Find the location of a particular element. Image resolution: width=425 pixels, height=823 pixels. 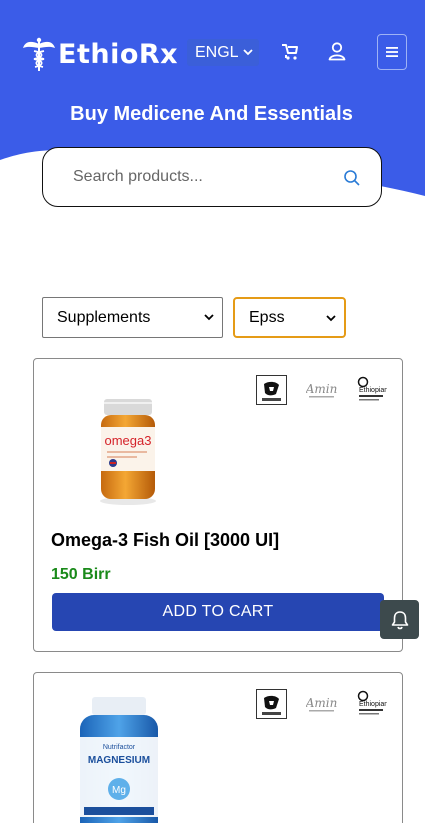

product-image: Nutrifactor MAGNESIUM Mg is located at coordinates (119, 759).